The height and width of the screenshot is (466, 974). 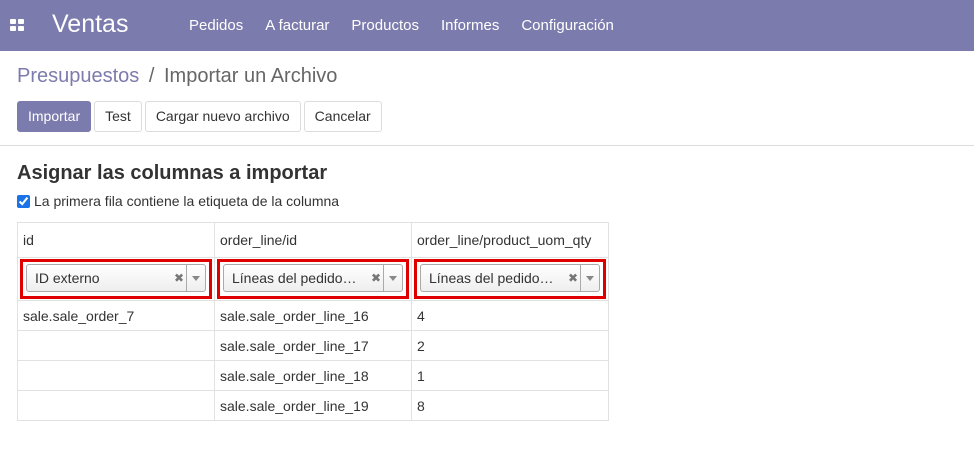 I want to click on breadcrumb-current: Importar un Archivo, so click(x=250, y=76).